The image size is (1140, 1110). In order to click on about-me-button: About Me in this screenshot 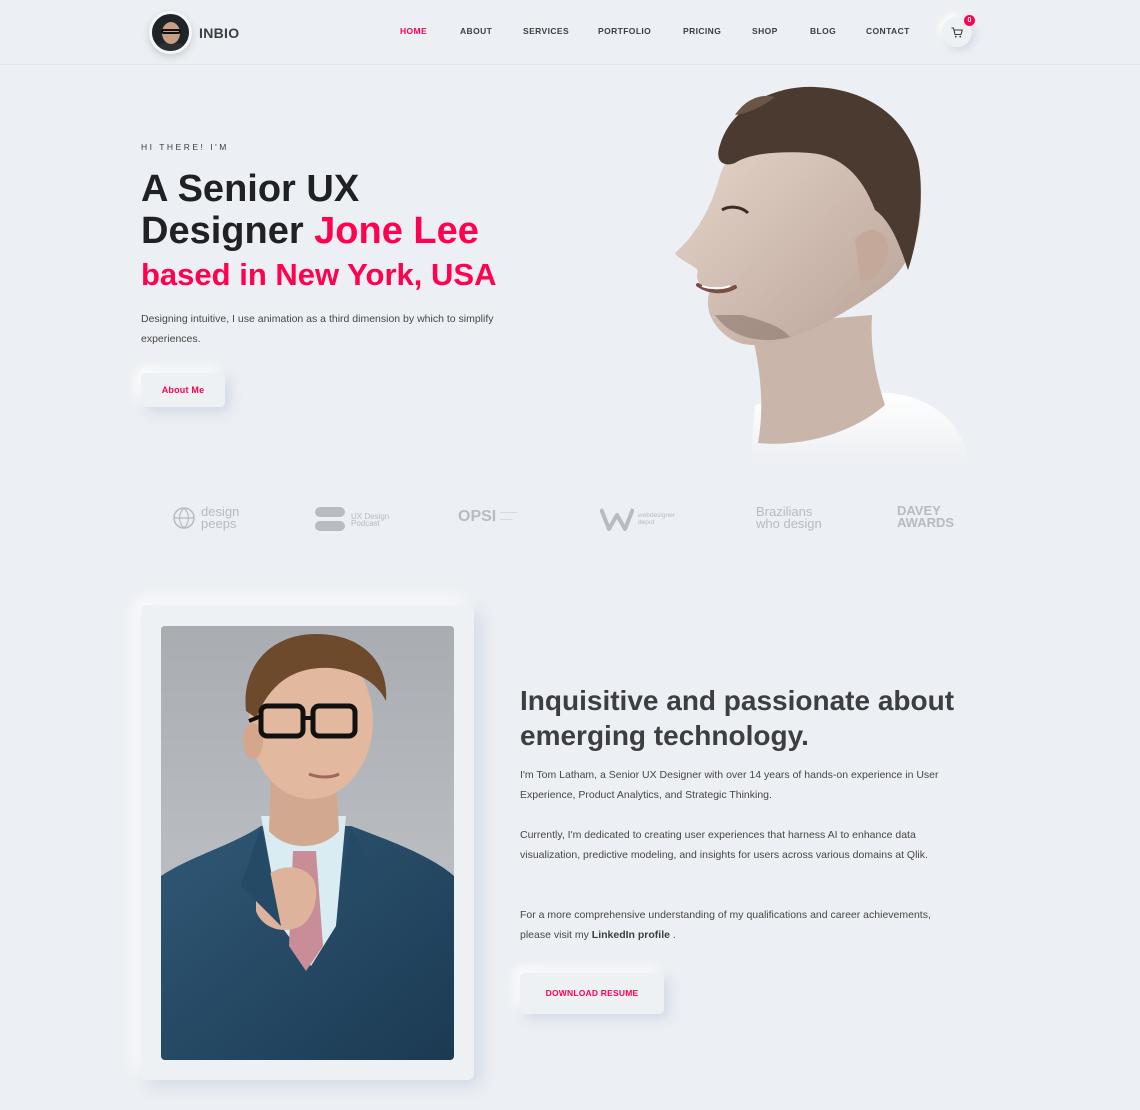, I will do `click(183, 390)`.